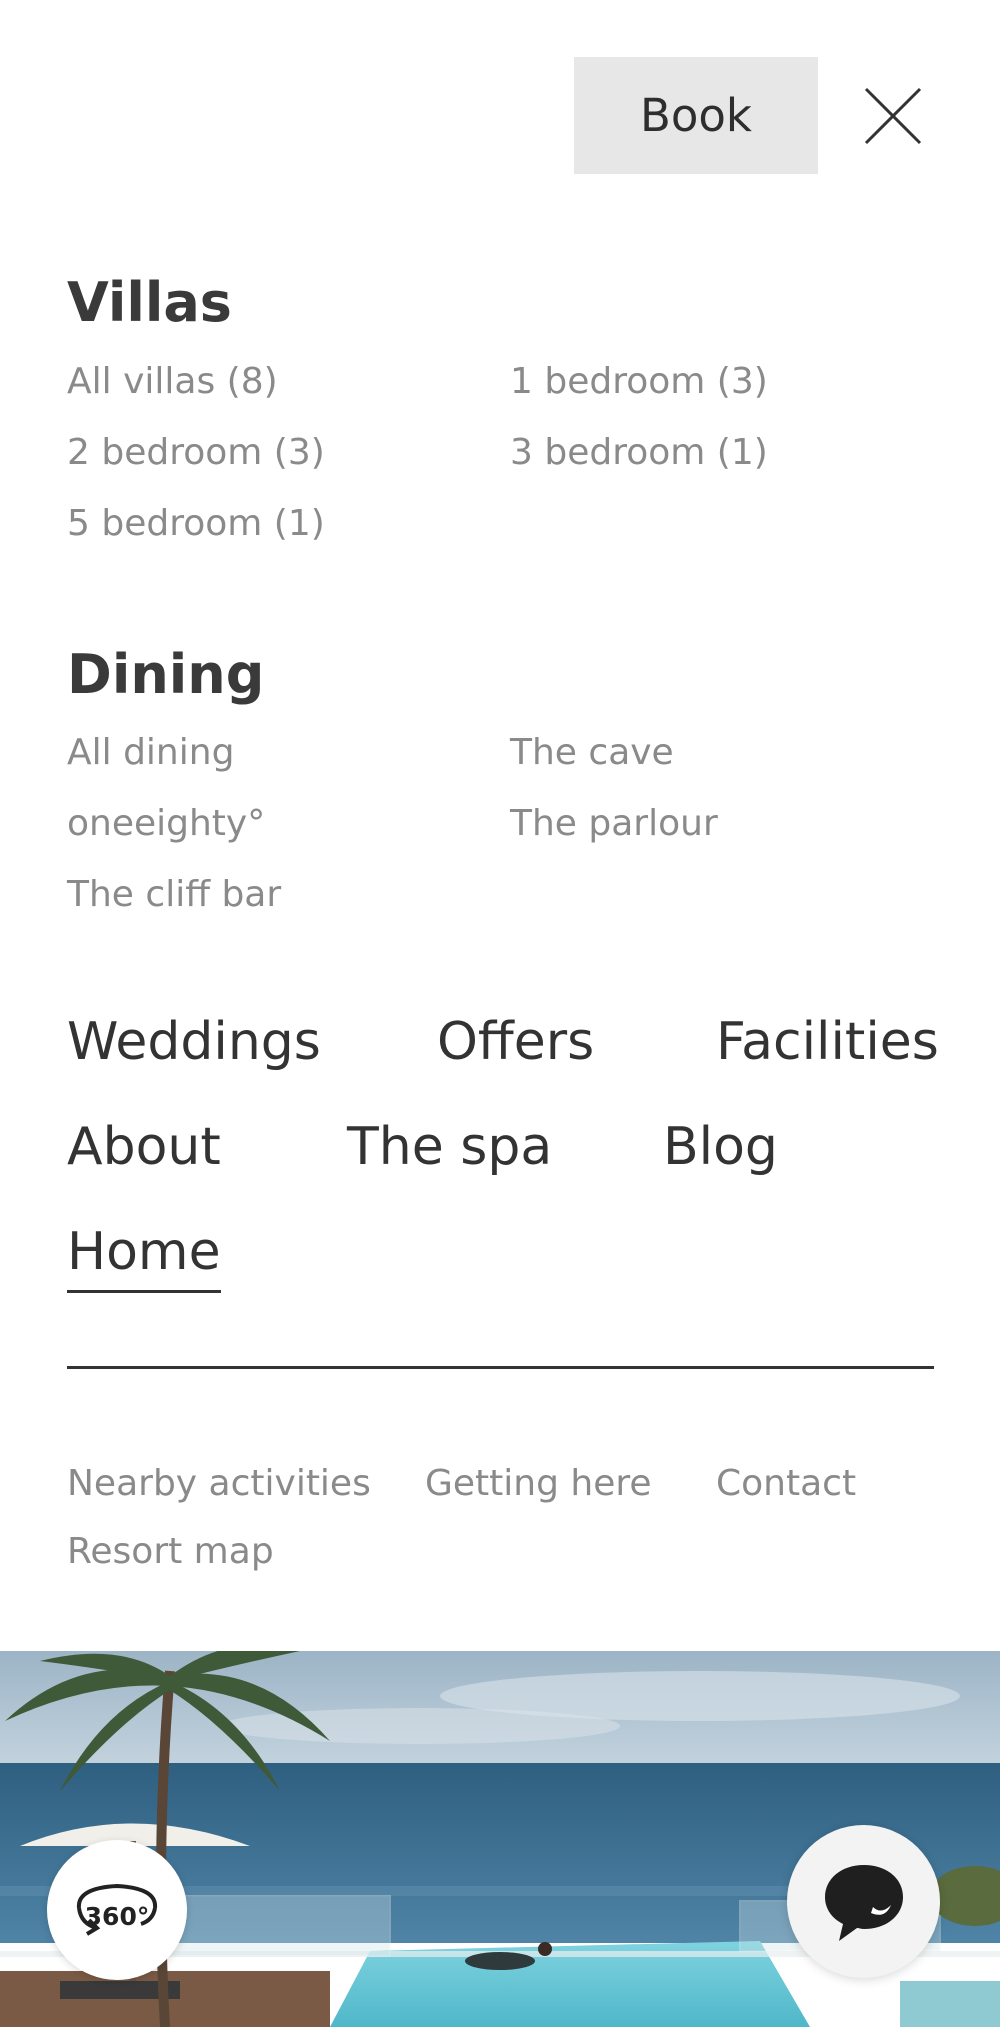  I want to click on close-icon, so click(893, 116).